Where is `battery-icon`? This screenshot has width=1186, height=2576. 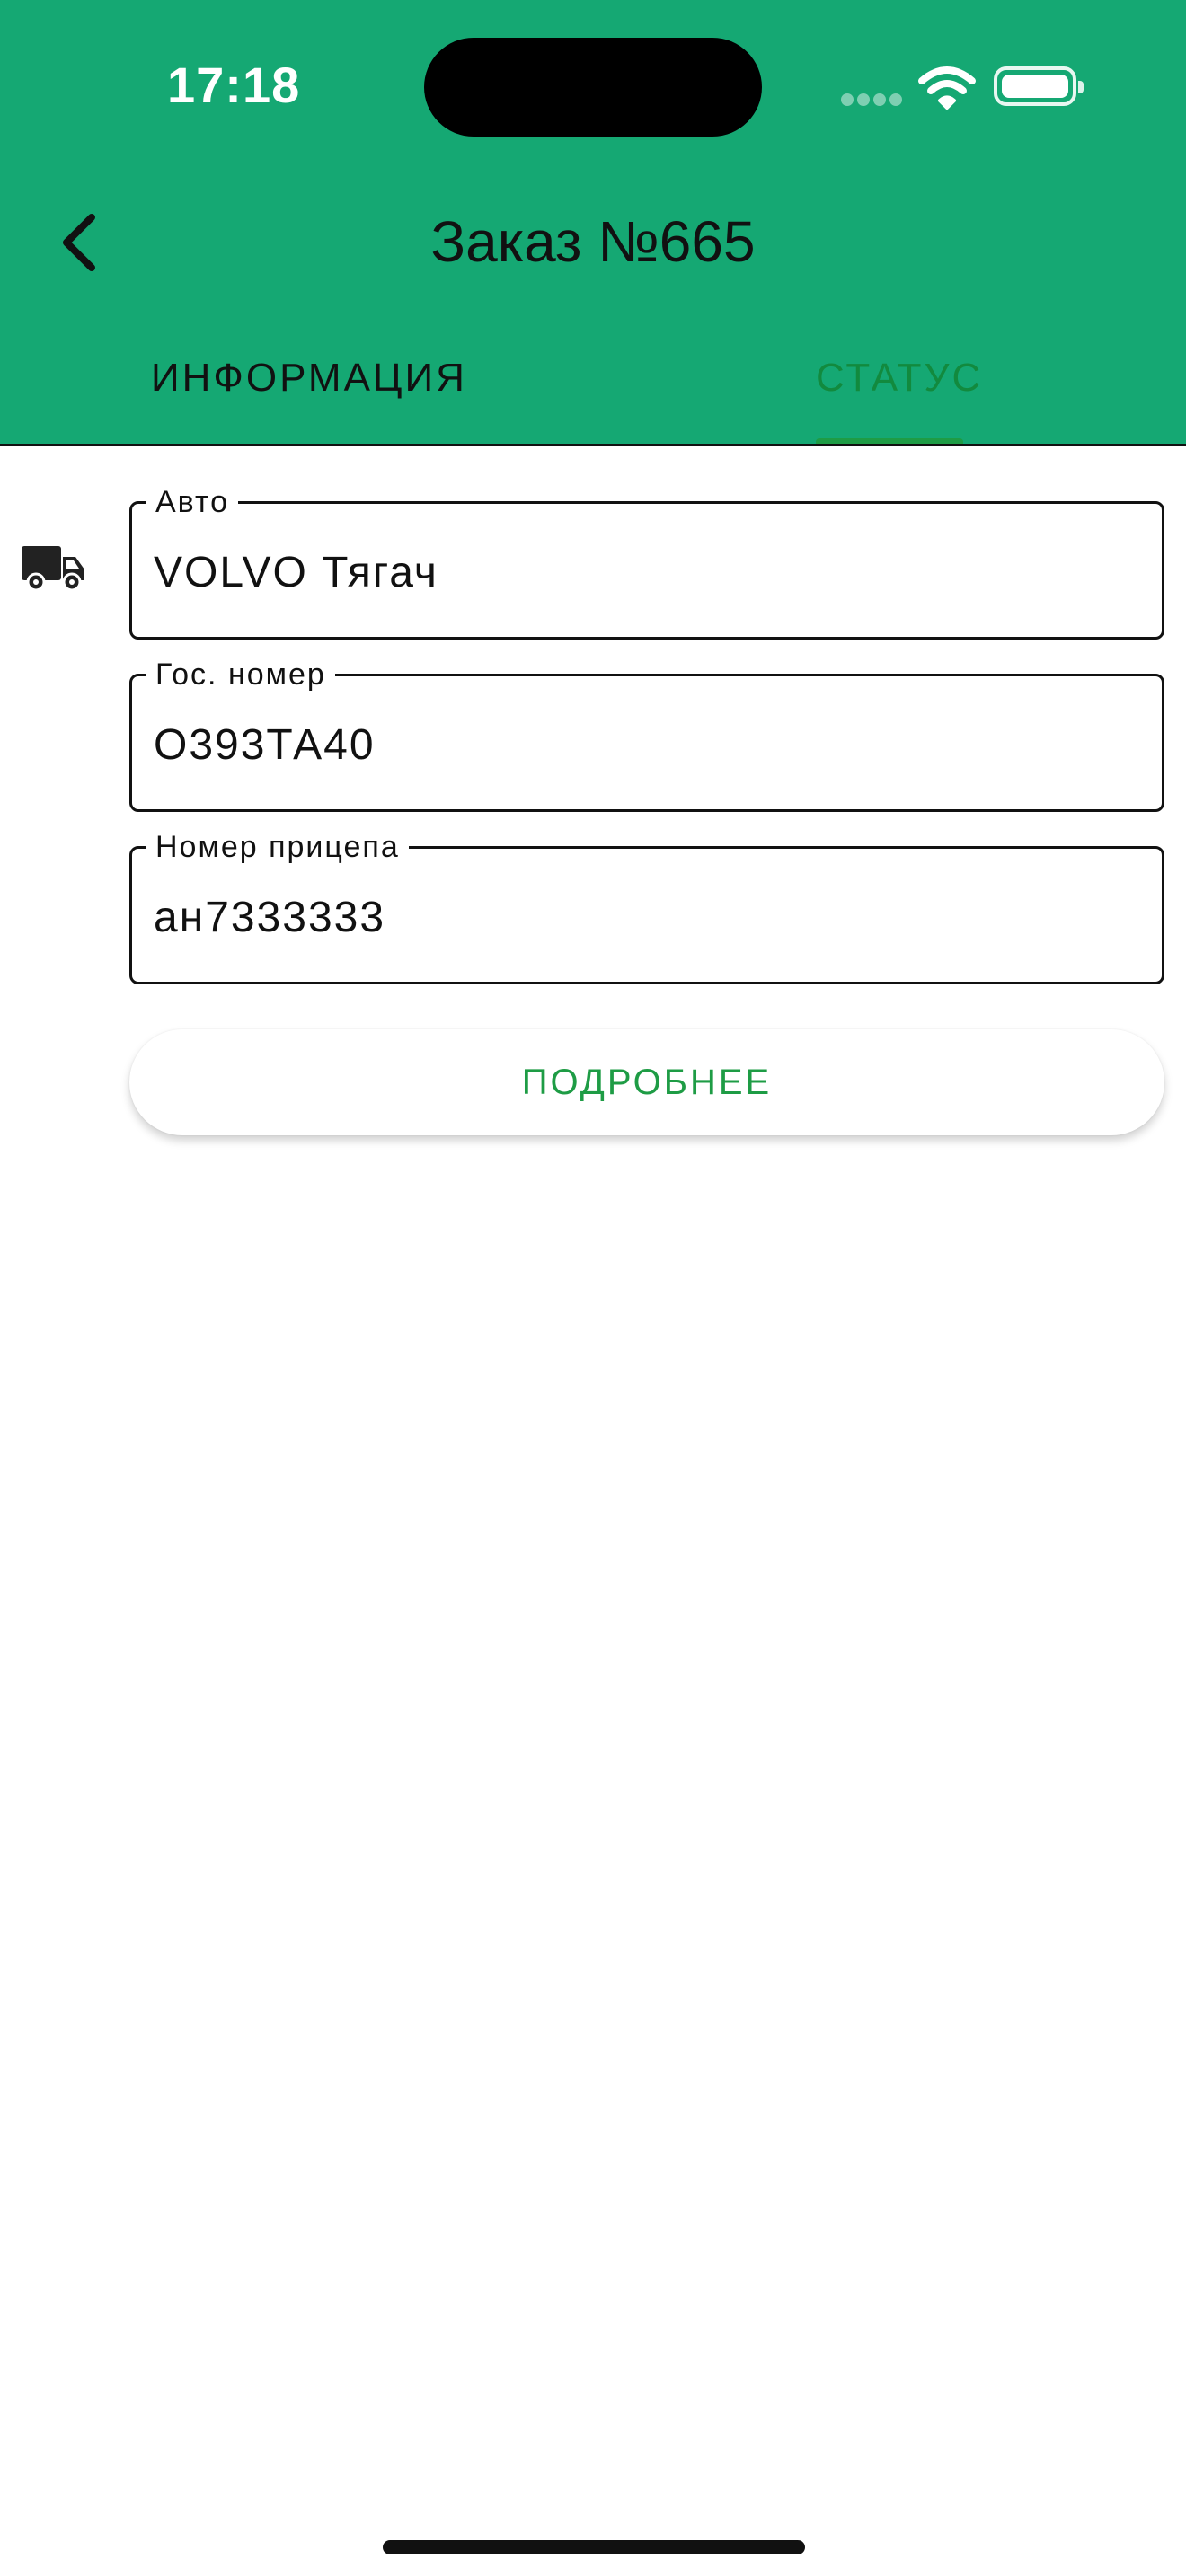
battery-icon is located at coordinates (1039, 86).